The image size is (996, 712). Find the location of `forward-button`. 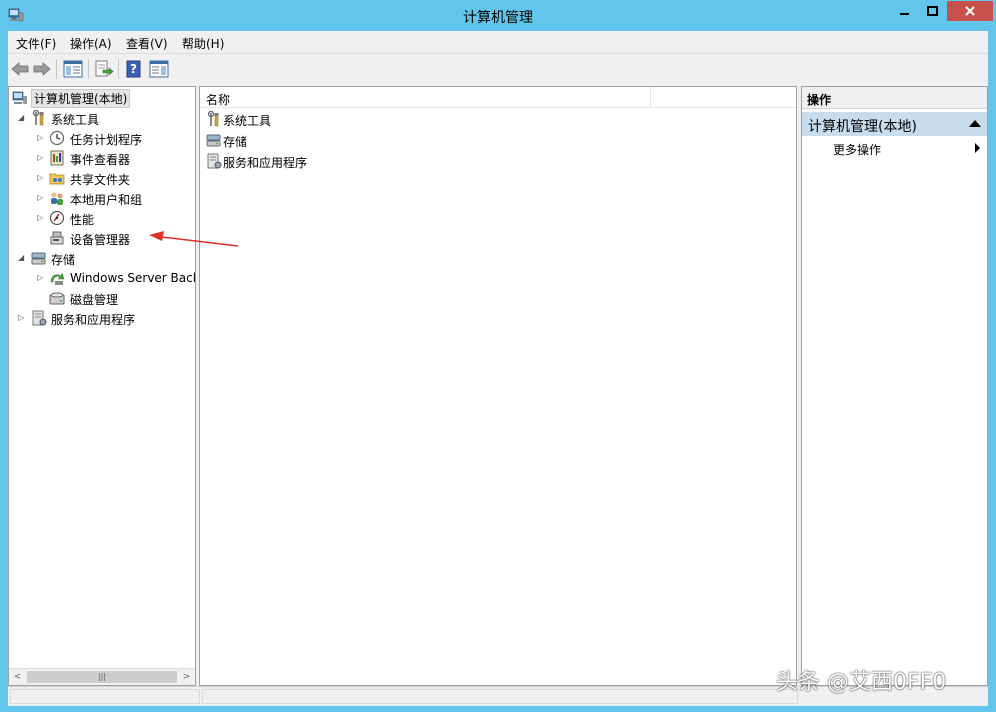

forward-button is located at coordinates (42, 69).